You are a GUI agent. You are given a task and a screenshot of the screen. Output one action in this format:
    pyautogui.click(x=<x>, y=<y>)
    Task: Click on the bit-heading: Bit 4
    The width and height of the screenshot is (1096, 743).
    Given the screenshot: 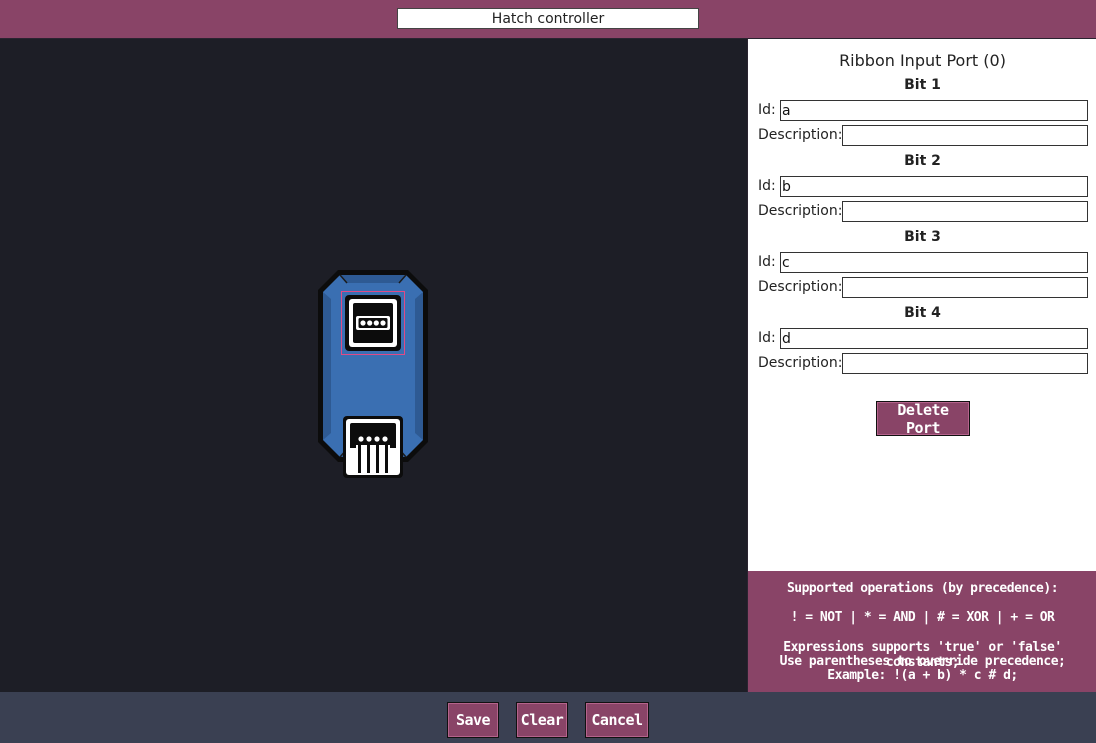 What is the action you would take?
    pyautogui.click(x=922, y=313)
    